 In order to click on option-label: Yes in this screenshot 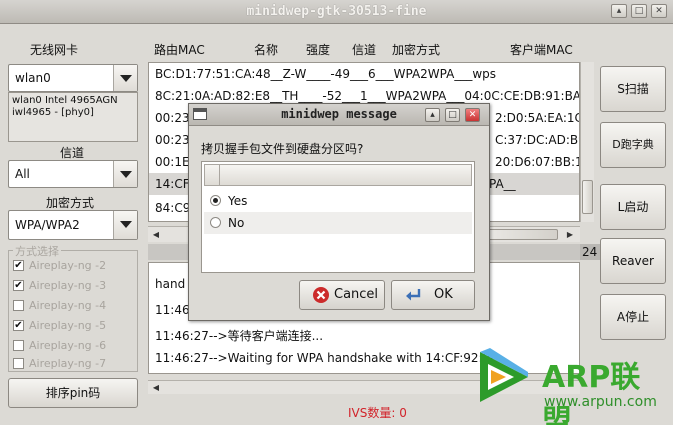, I will do `click(238, 201)`.